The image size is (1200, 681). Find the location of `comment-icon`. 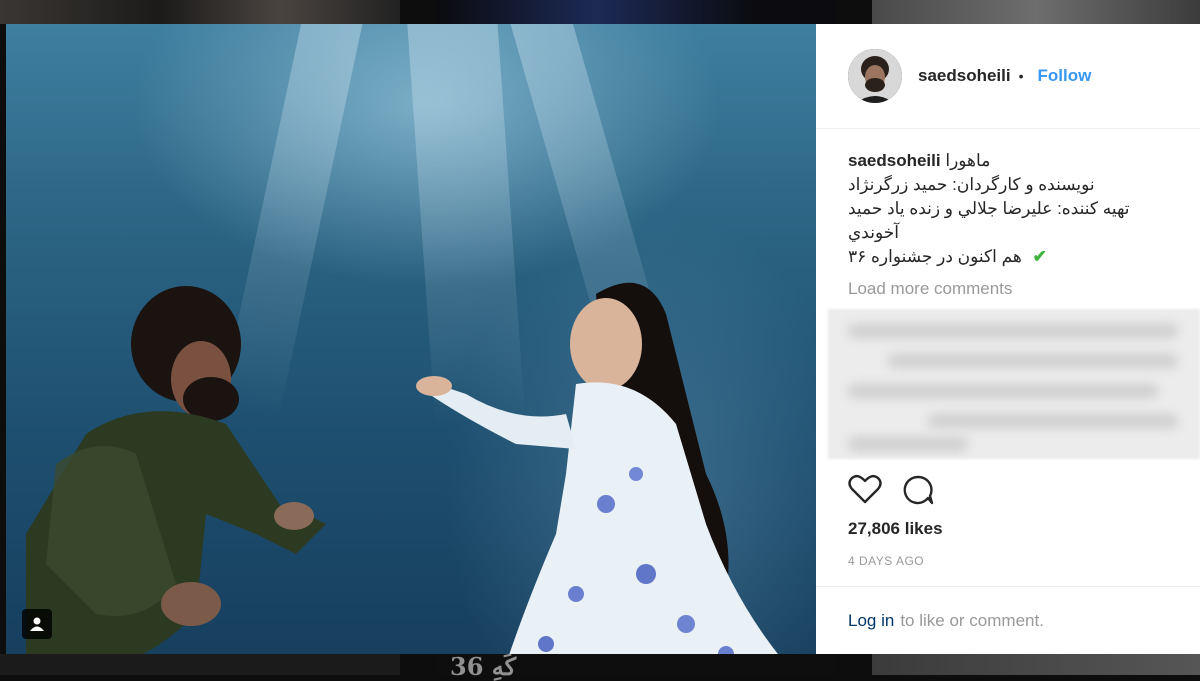

comment-icon is located at coordinates (918, 490).